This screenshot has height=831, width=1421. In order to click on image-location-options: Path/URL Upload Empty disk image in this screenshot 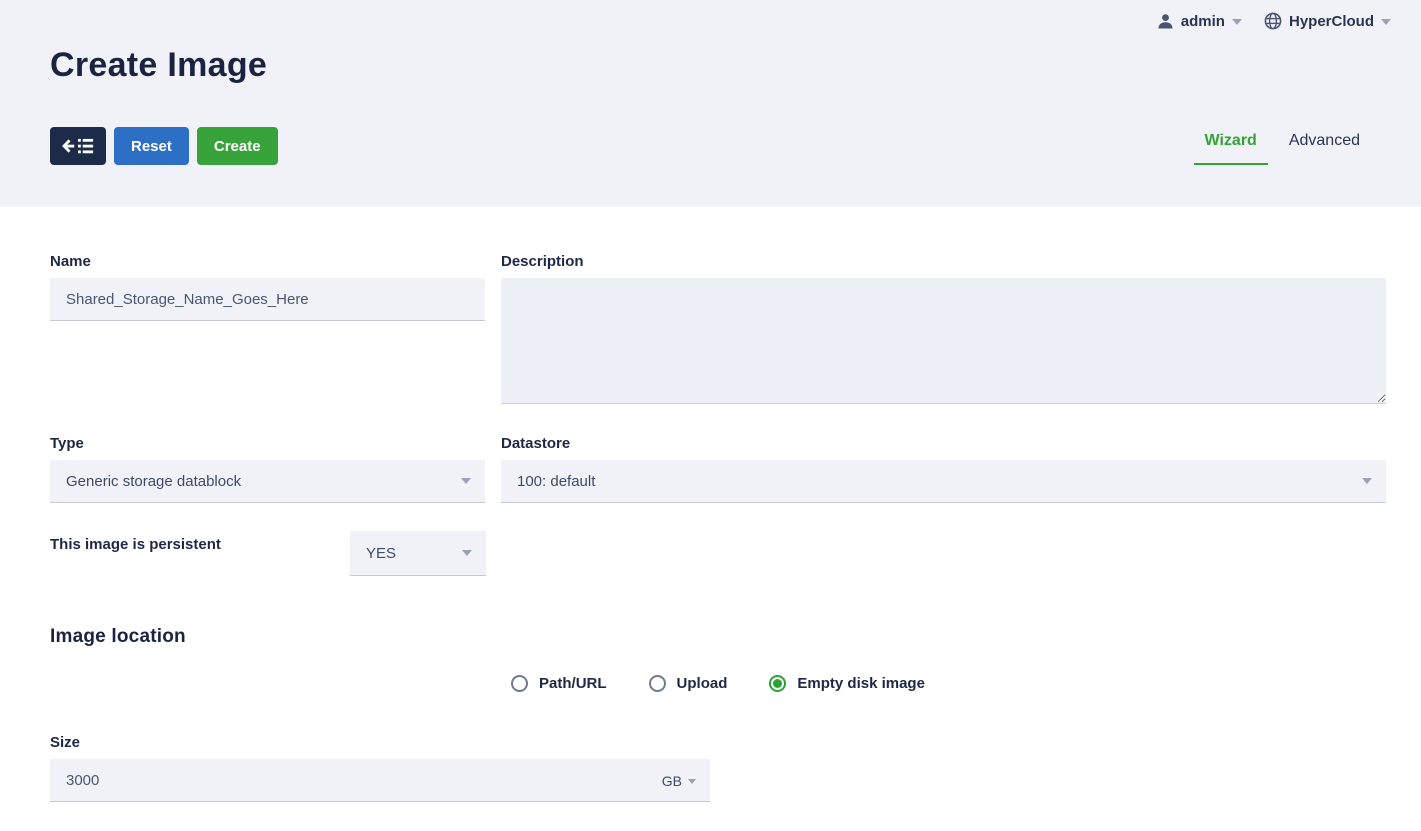, I will do `click(718, 683)`.